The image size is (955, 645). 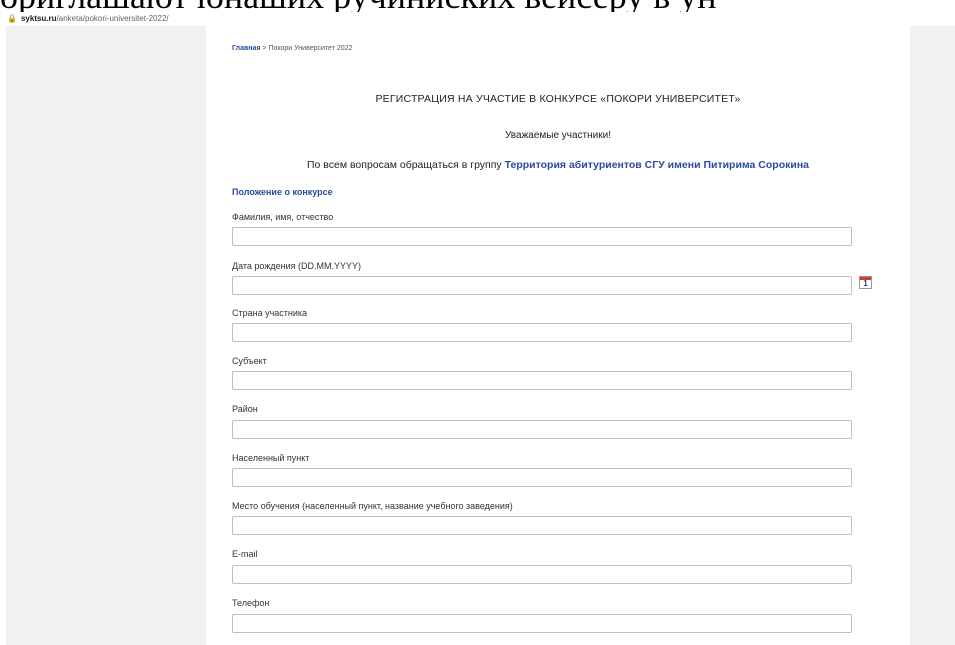 What do you see at coordinates (542, 574) in the screenshot?
I see `email-input` at bounding box center [542, 574].